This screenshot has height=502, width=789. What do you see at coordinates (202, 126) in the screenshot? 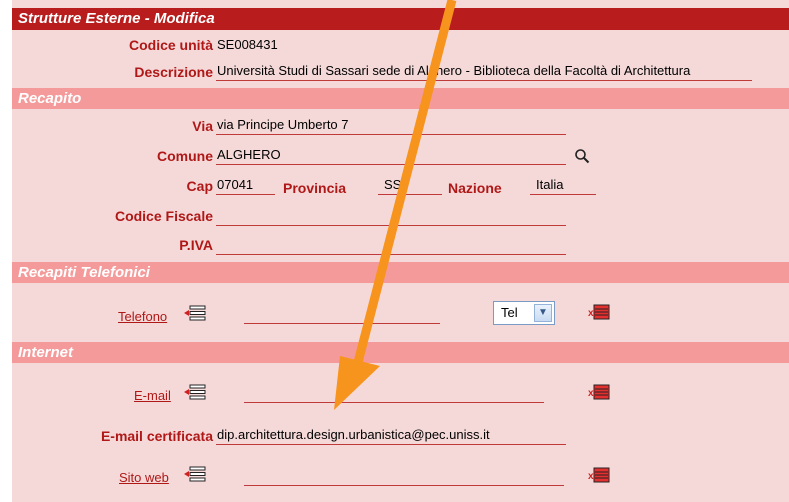
I see `via-label: Via` at bounding box center [202, 126].